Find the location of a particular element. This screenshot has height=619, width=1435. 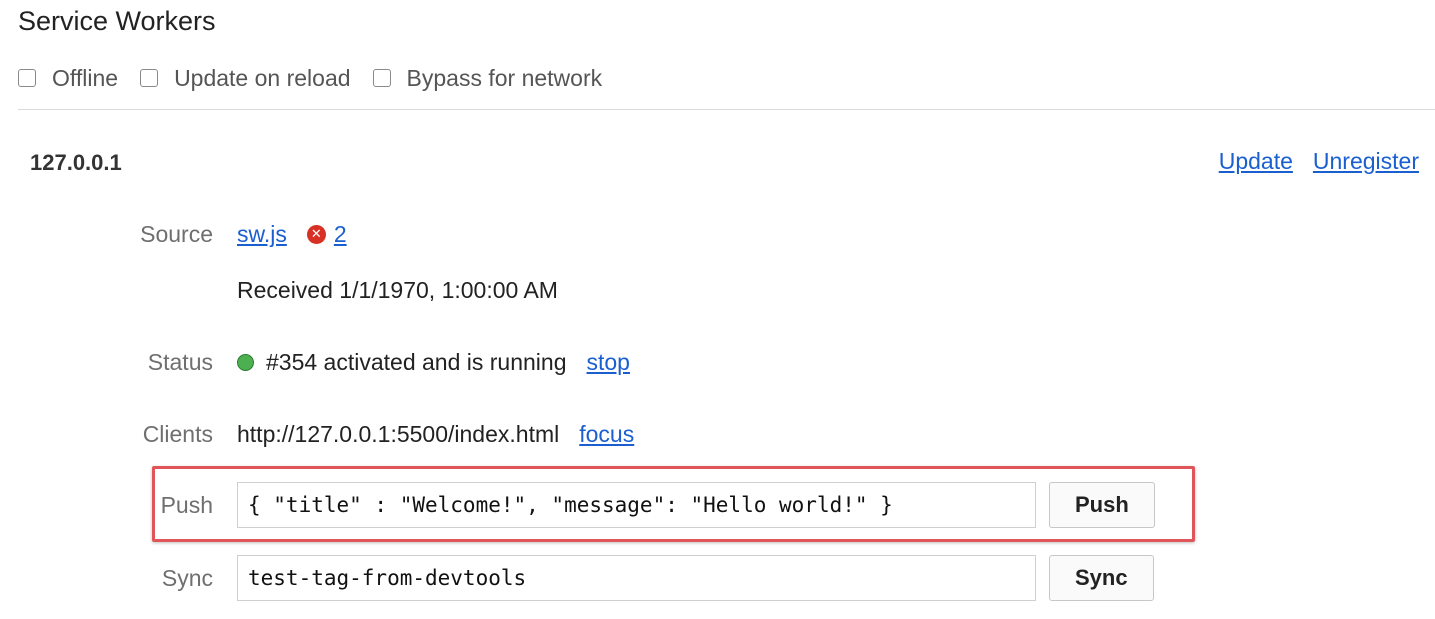

stop-link: stop is located at coordinates (608, 362).